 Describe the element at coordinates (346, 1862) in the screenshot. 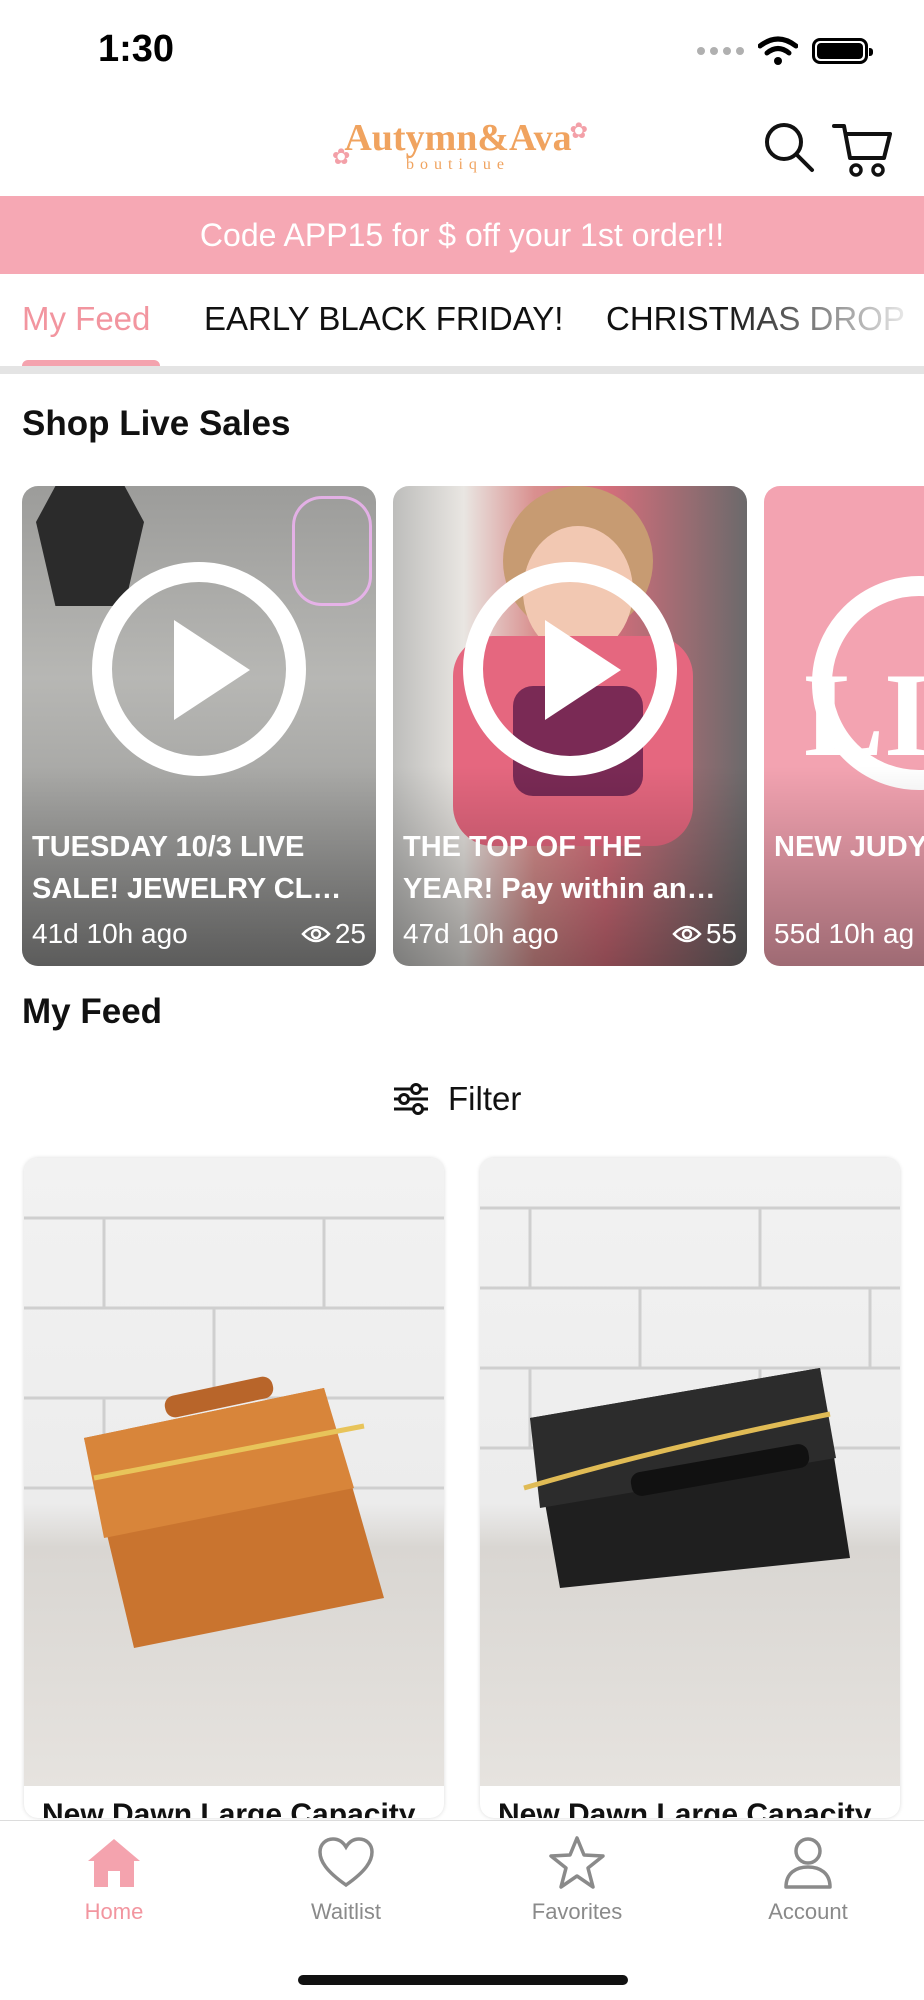

I see `heart-icon` at that location.